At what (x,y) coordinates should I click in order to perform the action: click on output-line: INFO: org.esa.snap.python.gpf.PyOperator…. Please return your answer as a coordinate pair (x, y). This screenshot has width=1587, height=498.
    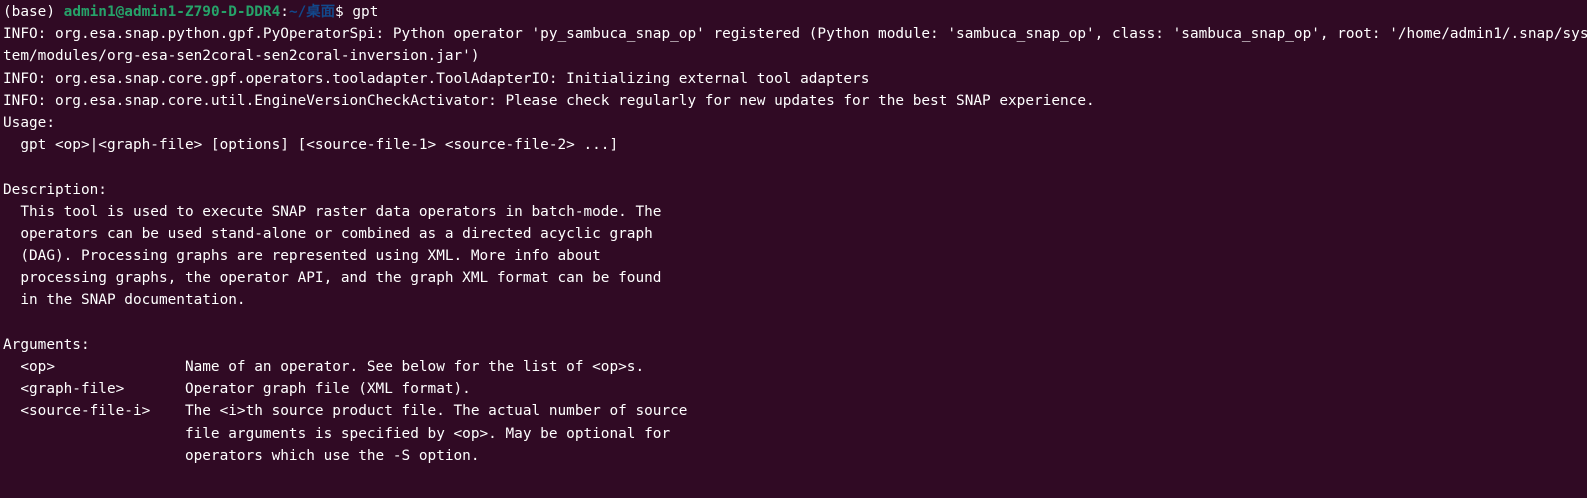
    Looking at the image, I should click on (795, 34).